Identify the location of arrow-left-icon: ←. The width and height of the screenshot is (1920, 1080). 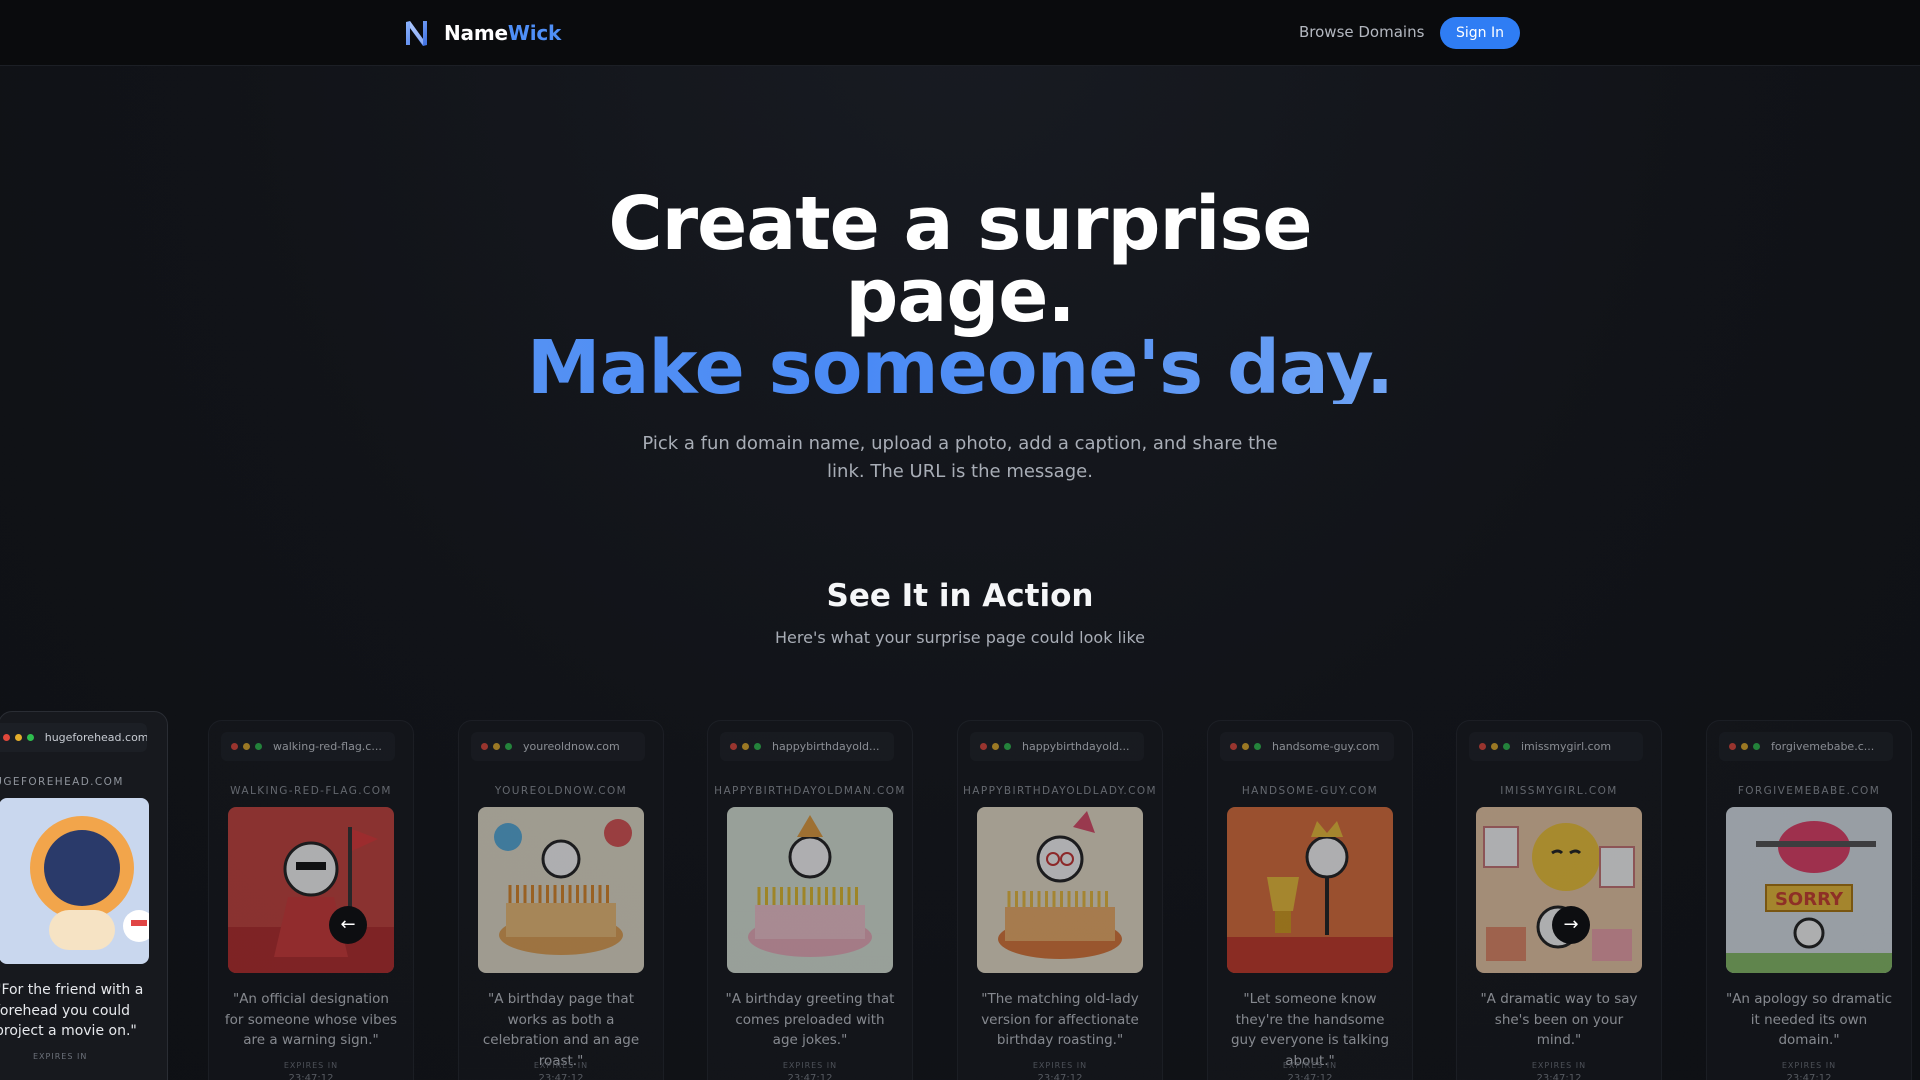
(348, 924).